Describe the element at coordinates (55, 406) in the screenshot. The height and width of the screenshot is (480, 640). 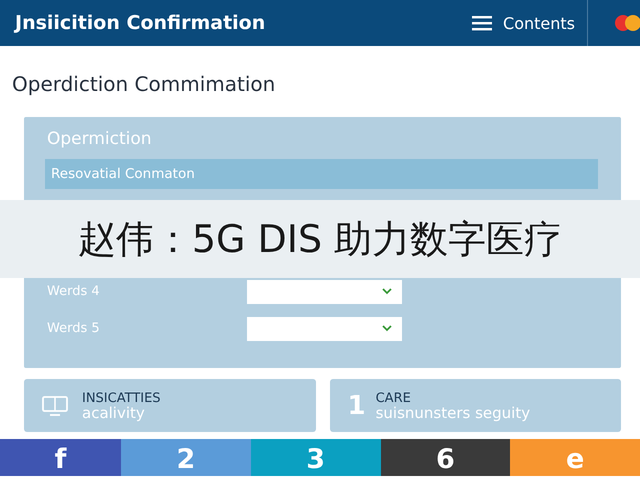
I see `monitor-icon` at that location.